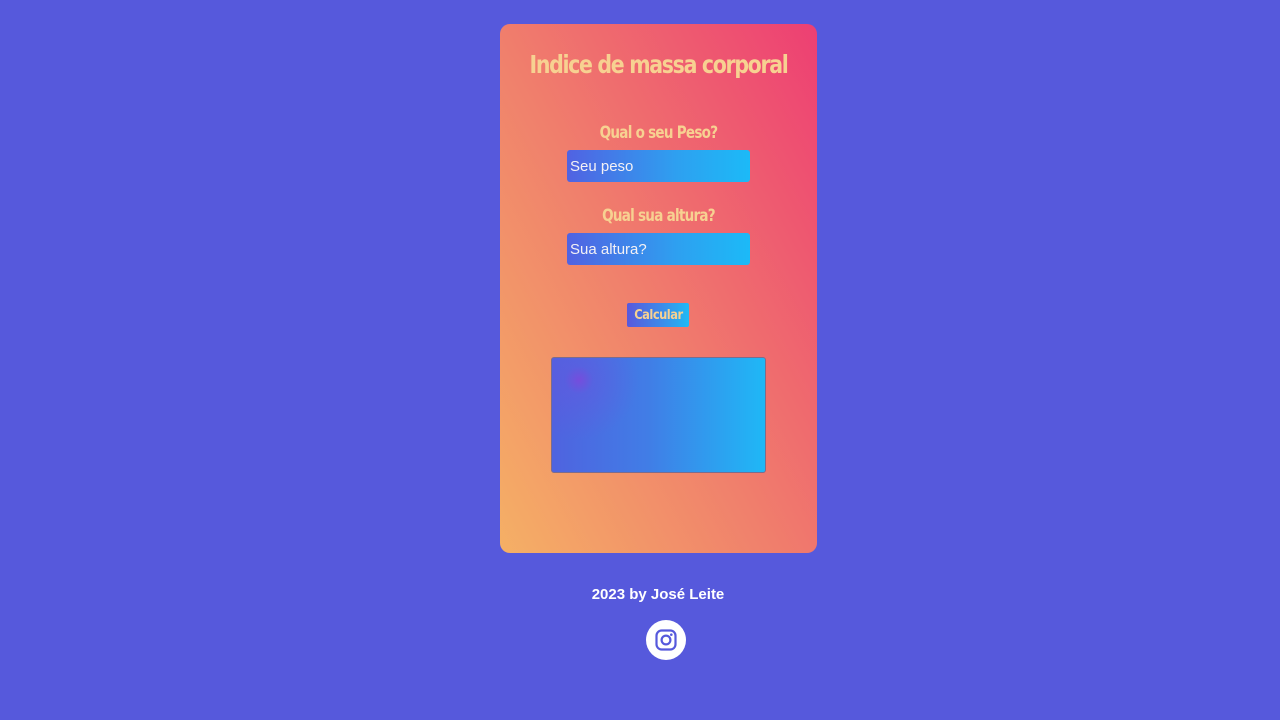  Describe the element at coordinates (658, 415) in the screenshot. I see `result-box` at that location.